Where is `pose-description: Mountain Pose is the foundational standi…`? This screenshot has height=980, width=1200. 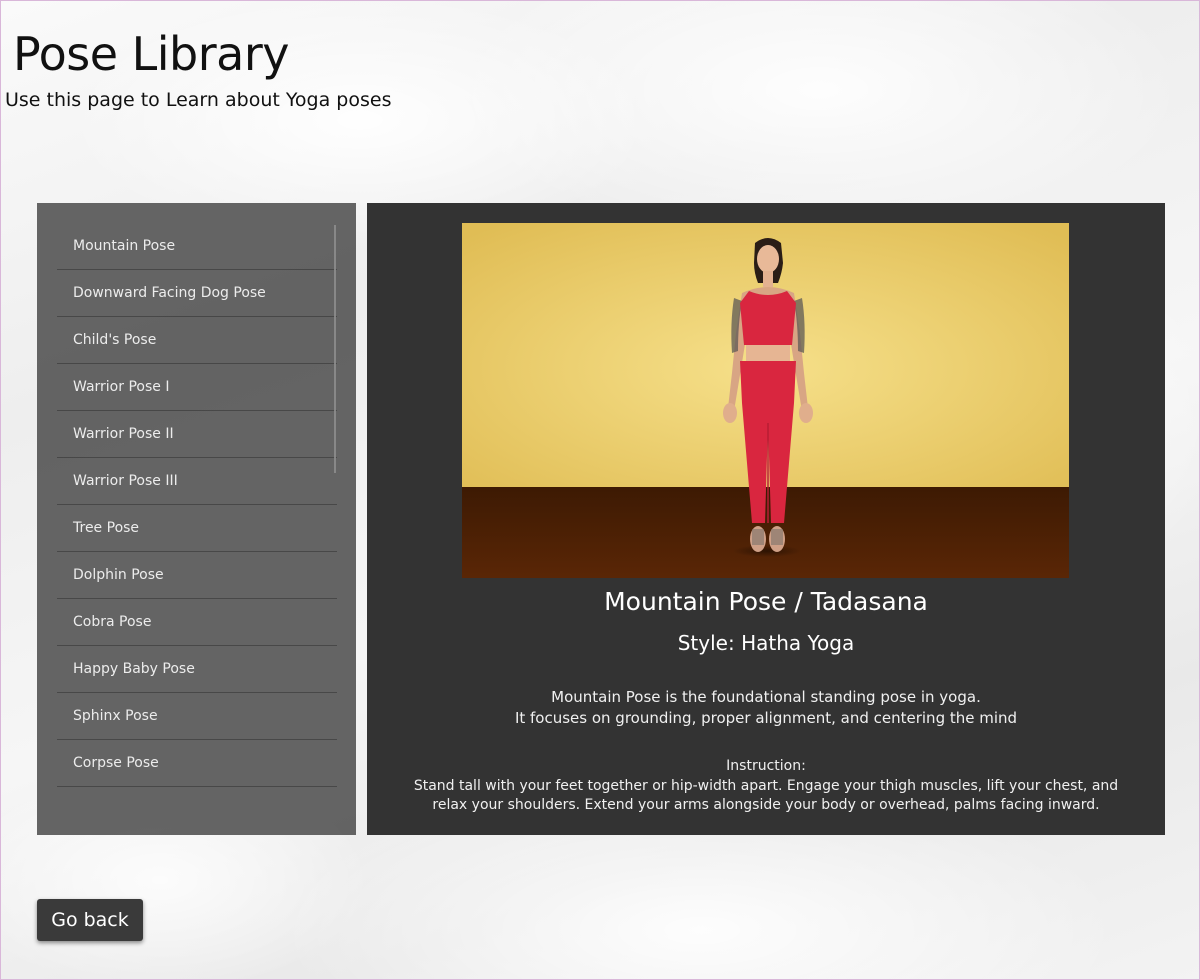
pose-description: Mountain Pose is the foundational standi… is located at coordinates (766, 708).